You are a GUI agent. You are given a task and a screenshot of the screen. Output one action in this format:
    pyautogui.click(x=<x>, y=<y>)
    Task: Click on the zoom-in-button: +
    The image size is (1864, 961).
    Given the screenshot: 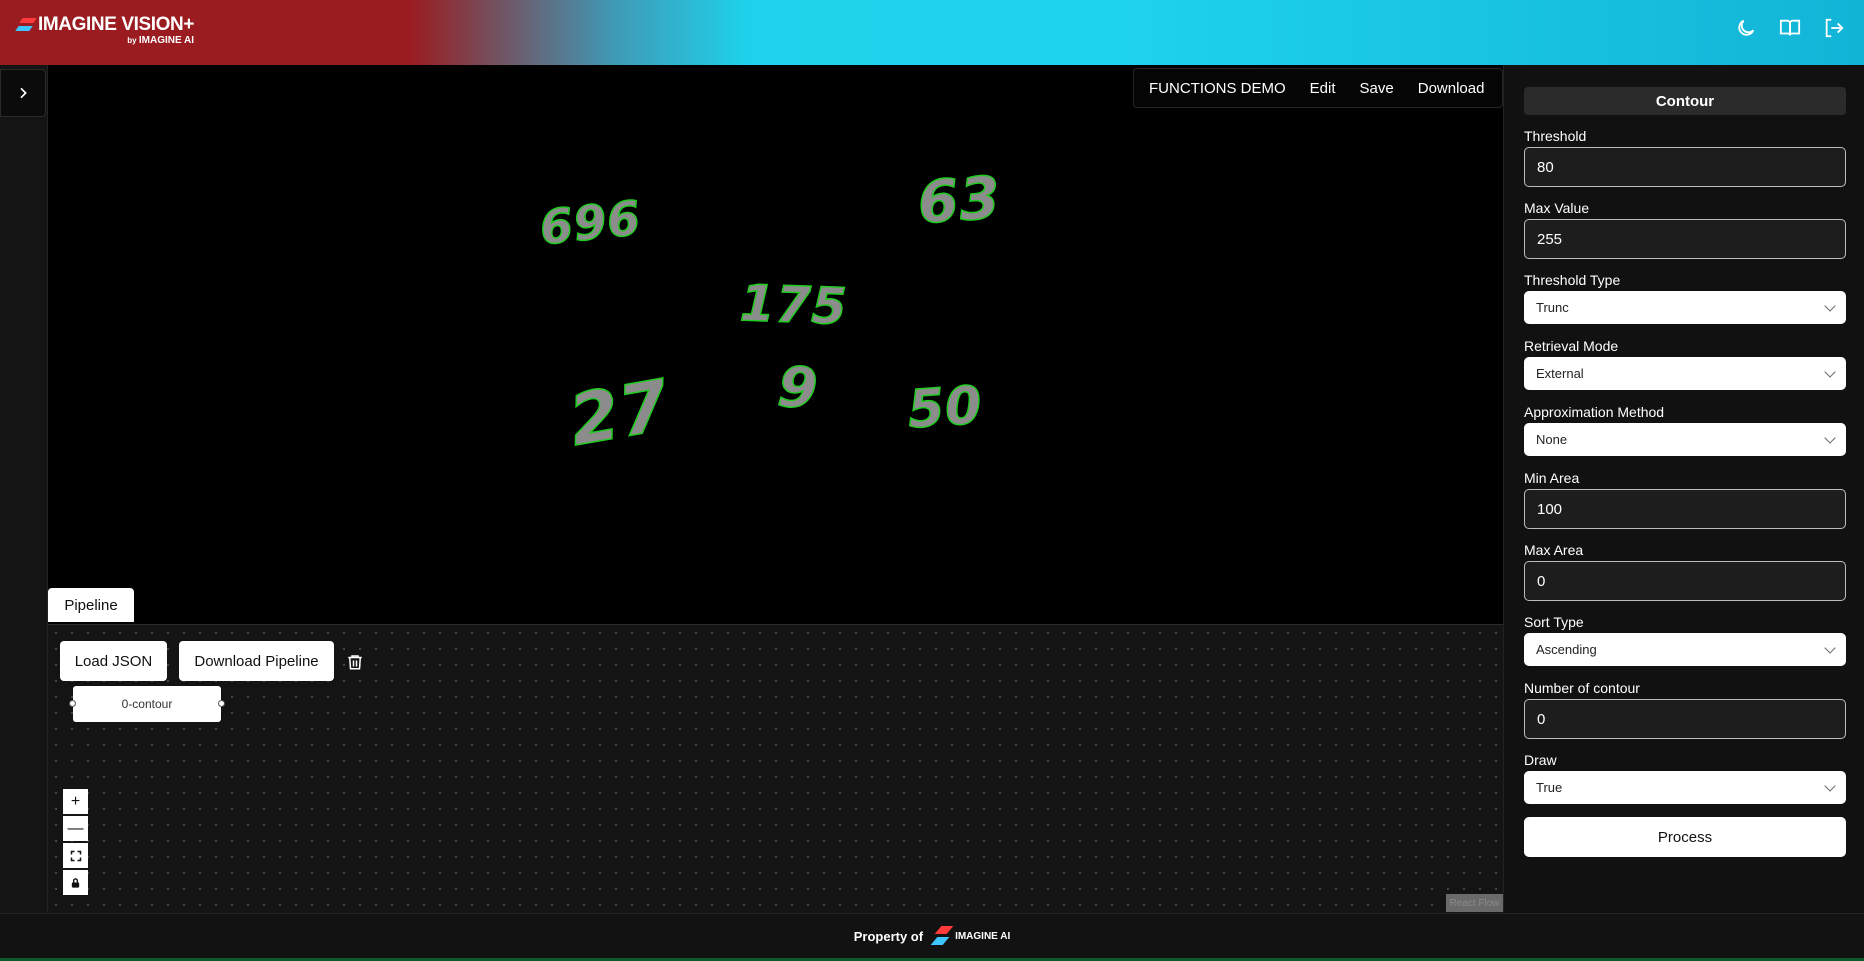 What is the action you would take?
    pyautogui.click(x=75, y=801)
    